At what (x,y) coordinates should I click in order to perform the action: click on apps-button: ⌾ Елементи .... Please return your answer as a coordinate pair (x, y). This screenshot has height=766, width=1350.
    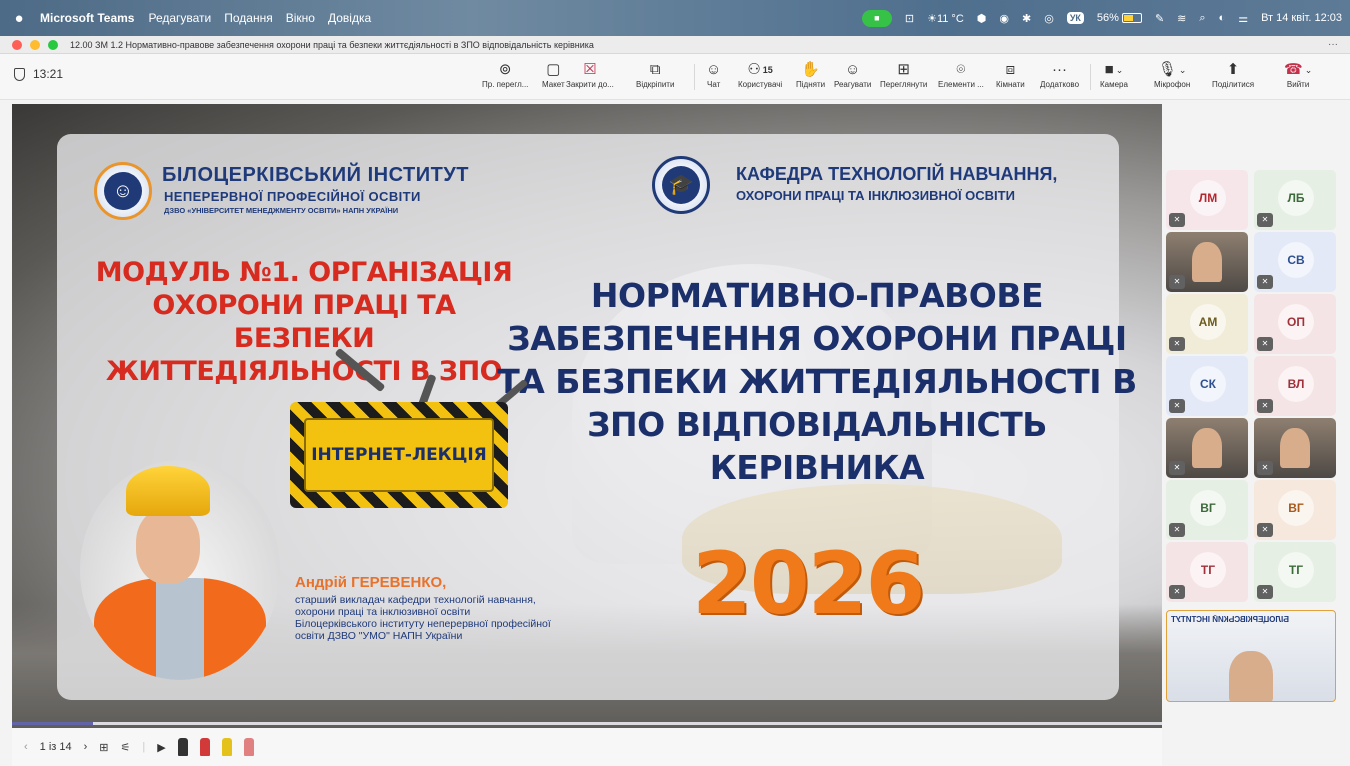
    Looking at the image, I should click on (961, 74).